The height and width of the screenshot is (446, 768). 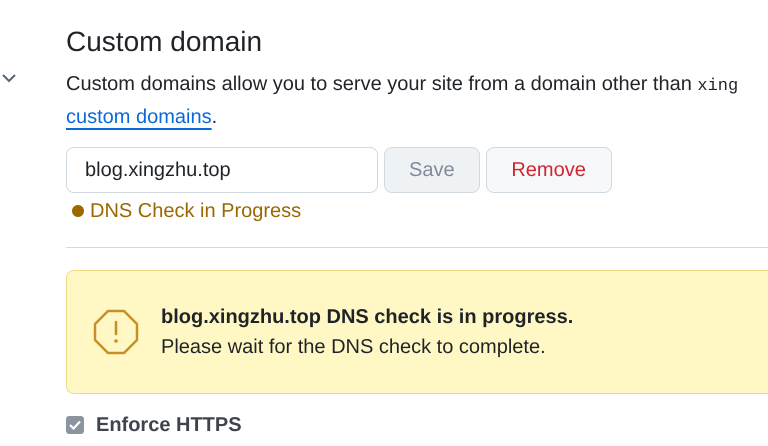 What do you see at coordinates (169, 425) in the screenshot?
I see `enforce-https-label: Enforce HTTPS` at bounding box center [169, 425].